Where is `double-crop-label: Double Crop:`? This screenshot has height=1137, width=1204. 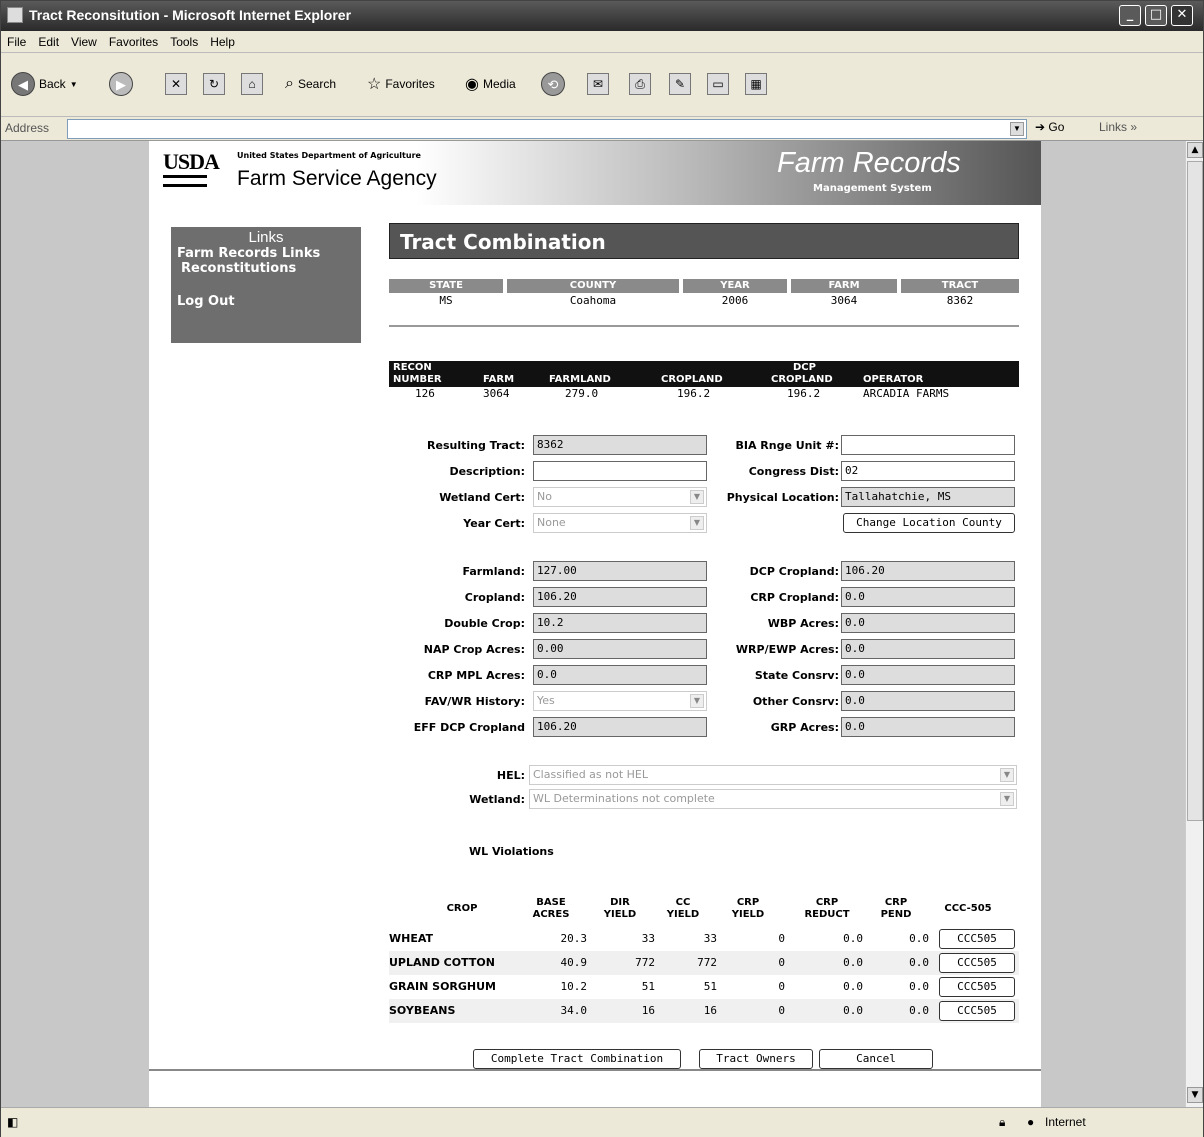 double-crop-label: Double Crop: is located at coordinates (484, 623).